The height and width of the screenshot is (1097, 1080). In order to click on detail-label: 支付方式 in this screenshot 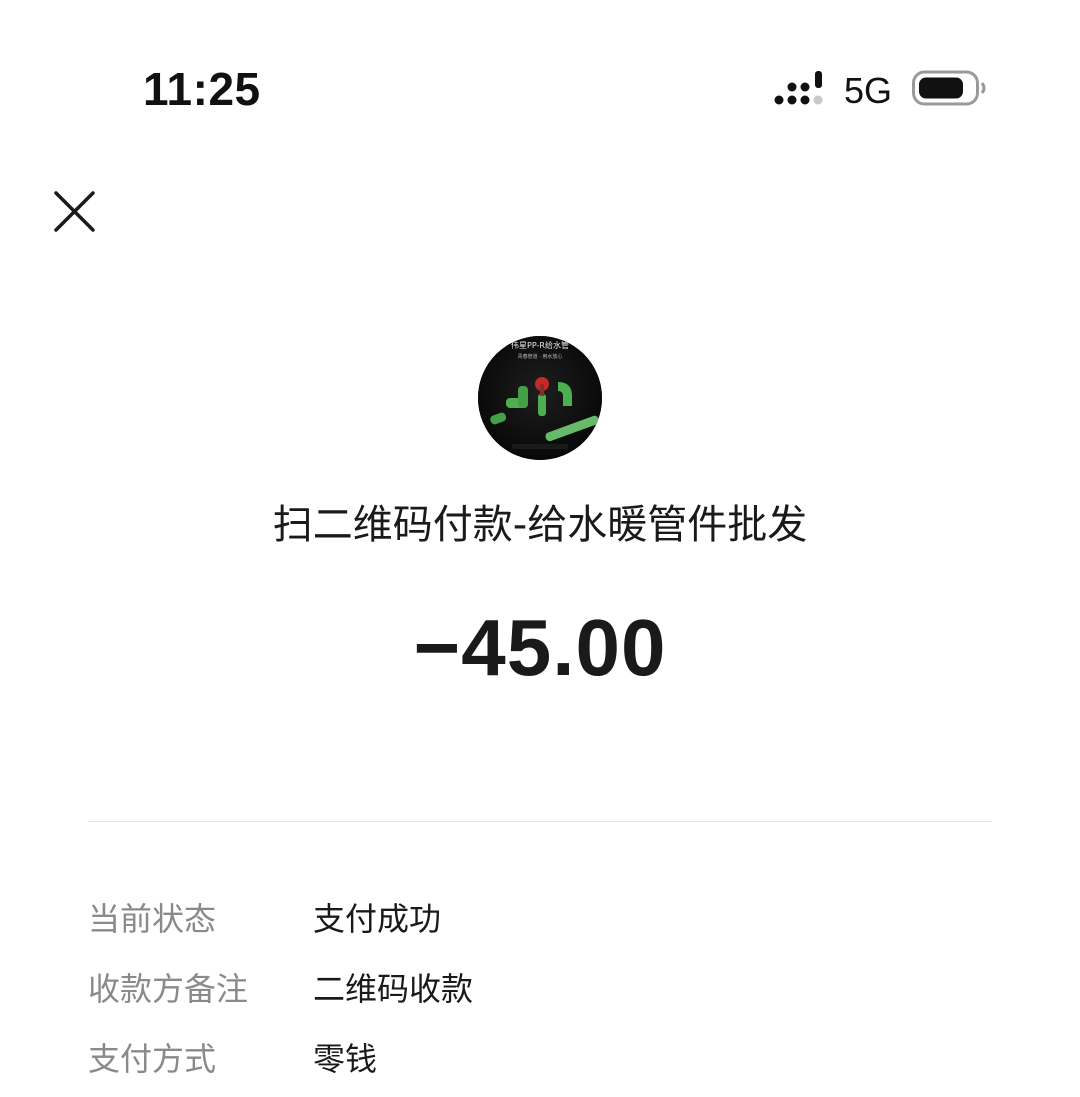, I will do `click(152, 1059)`.